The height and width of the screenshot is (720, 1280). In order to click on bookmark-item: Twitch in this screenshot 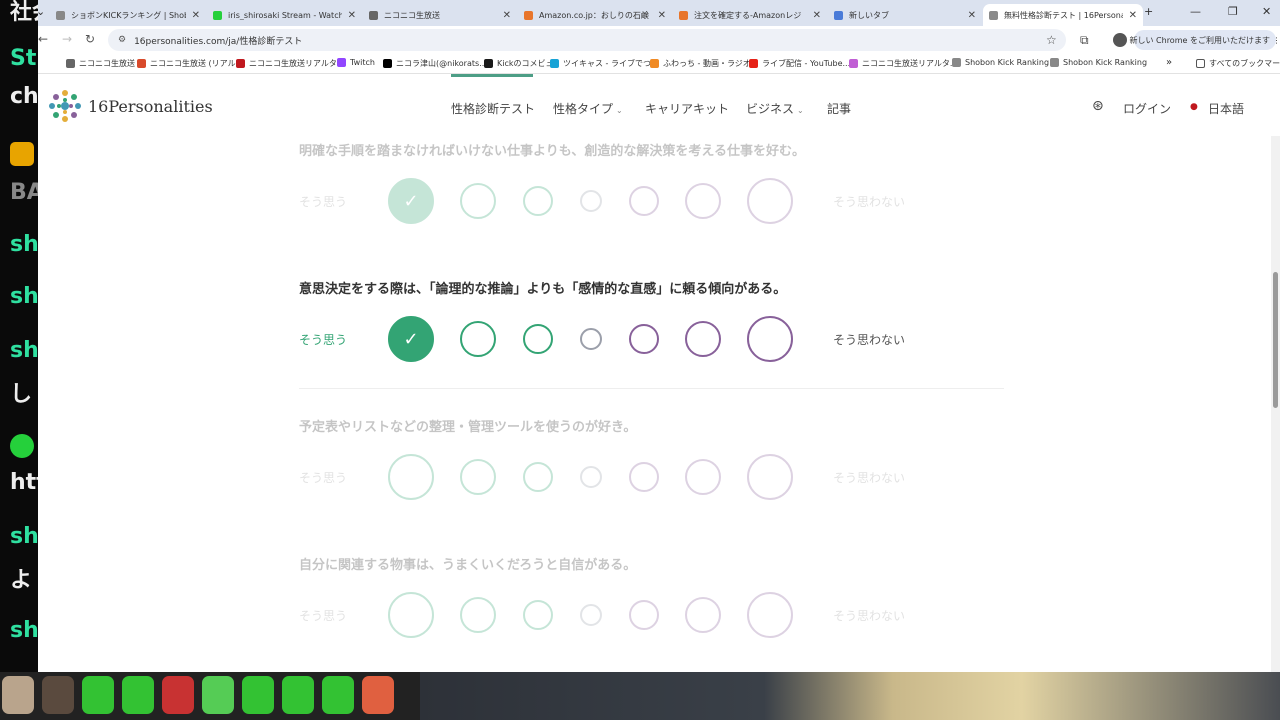, I will do `click(356, 62)`.